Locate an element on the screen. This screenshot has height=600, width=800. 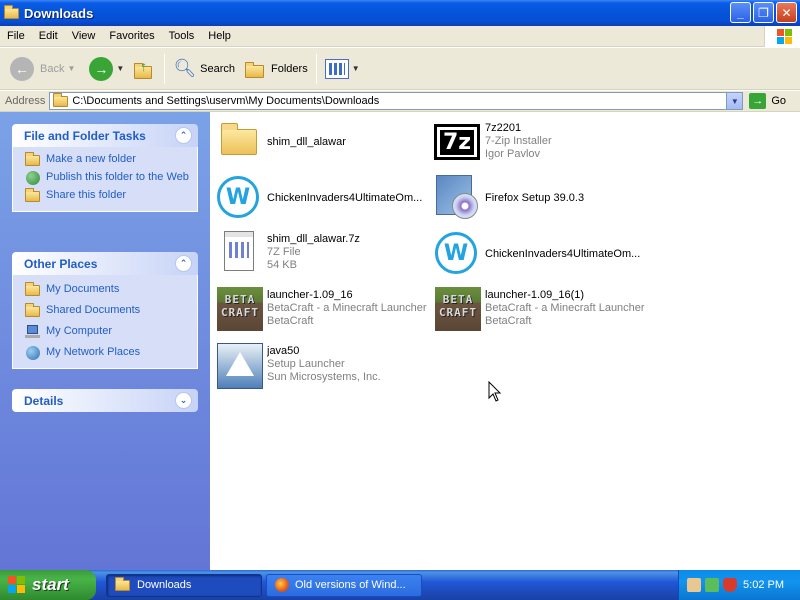
forward-button: → ▼ is located at coordinates (106, 69).